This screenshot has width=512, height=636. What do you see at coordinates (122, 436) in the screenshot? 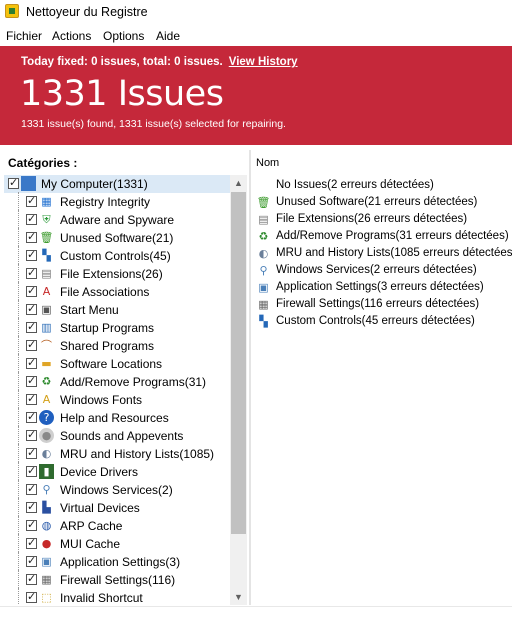
I see `category-label: Sounds and Appevents` at bounding box center [122, 436].